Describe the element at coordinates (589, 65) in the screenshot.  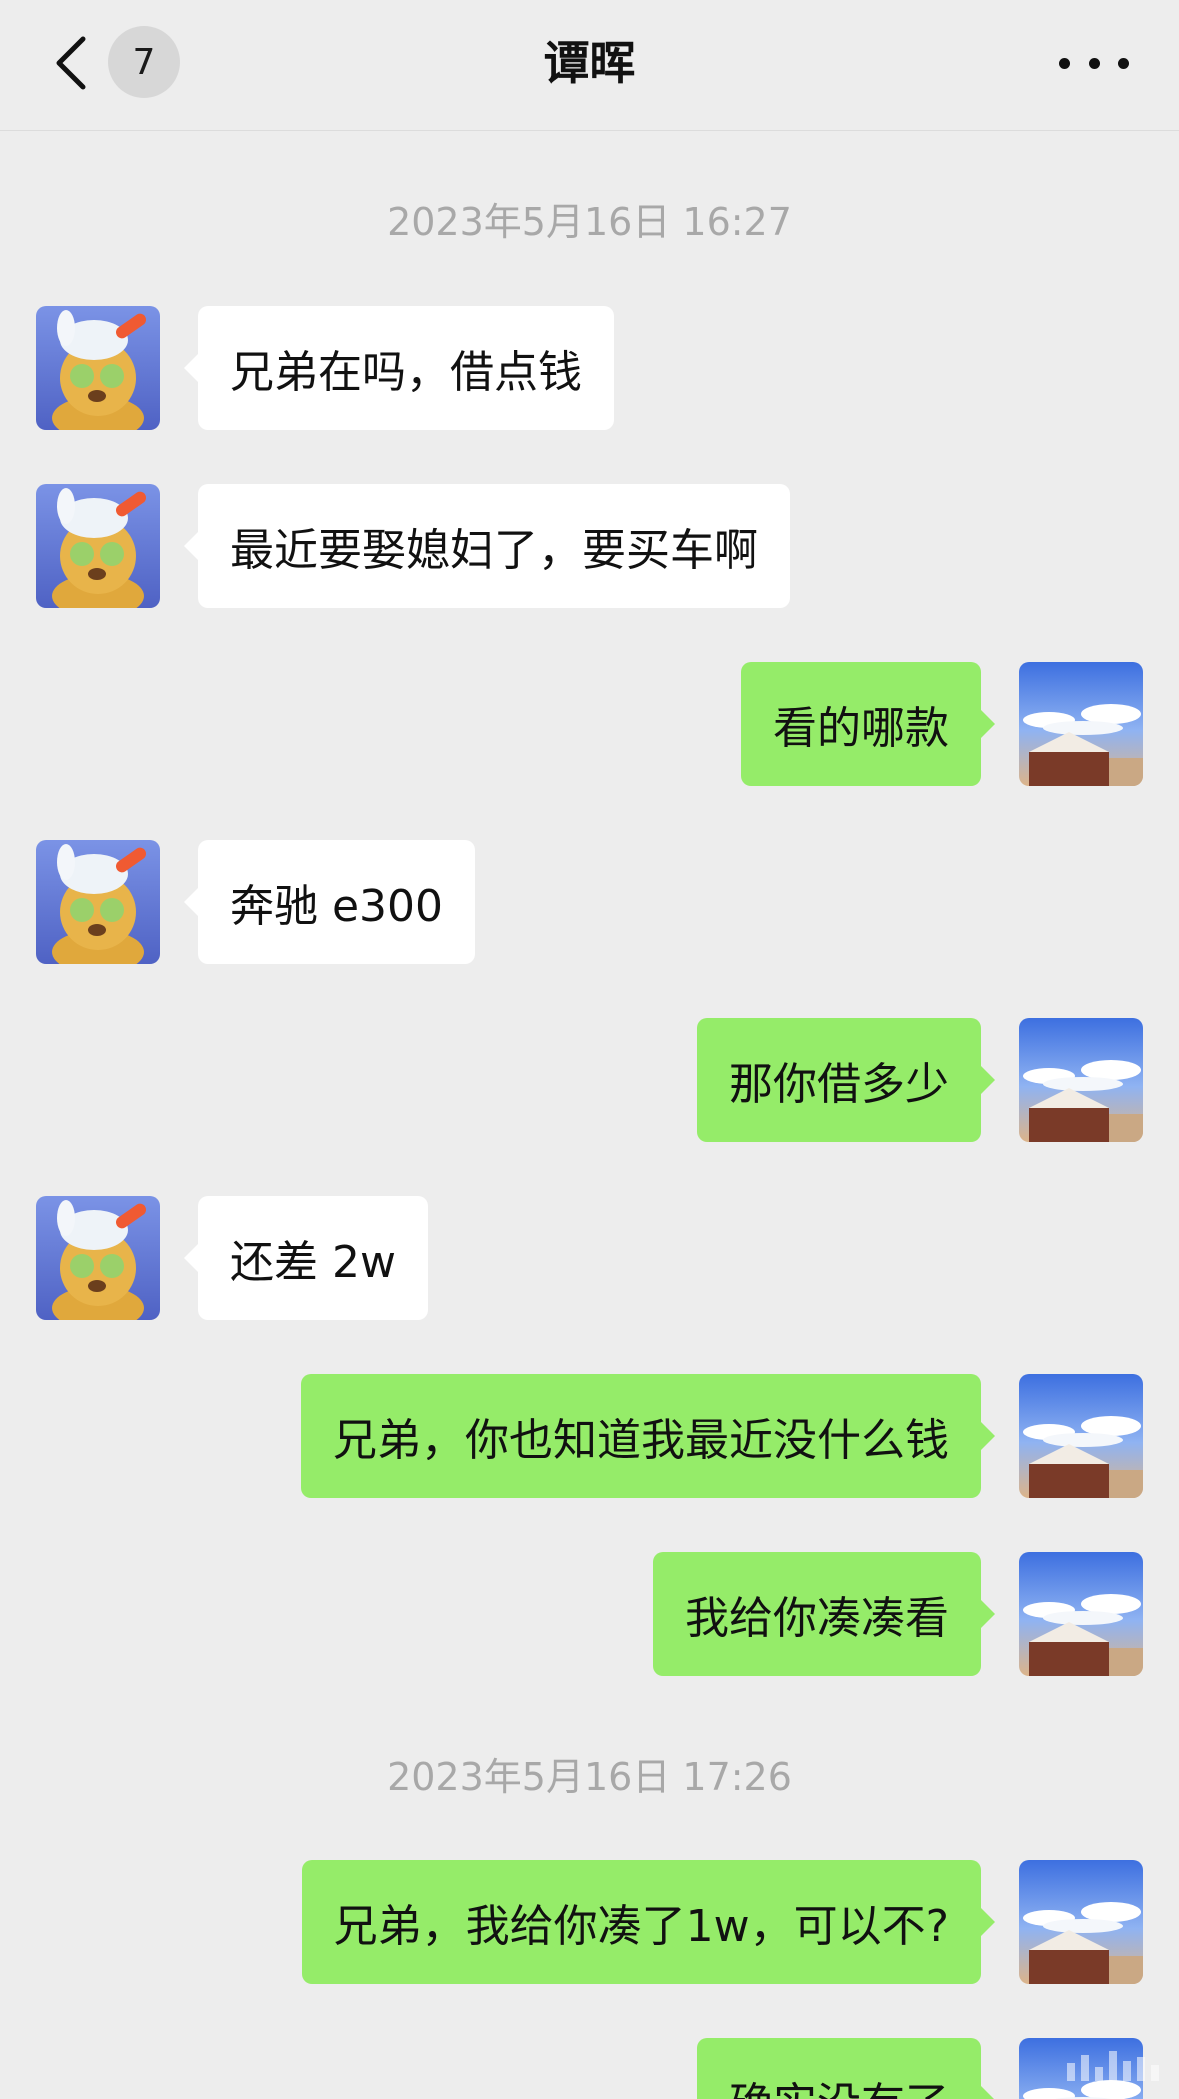
I see `chat-header: 7 谭晖` at that location.